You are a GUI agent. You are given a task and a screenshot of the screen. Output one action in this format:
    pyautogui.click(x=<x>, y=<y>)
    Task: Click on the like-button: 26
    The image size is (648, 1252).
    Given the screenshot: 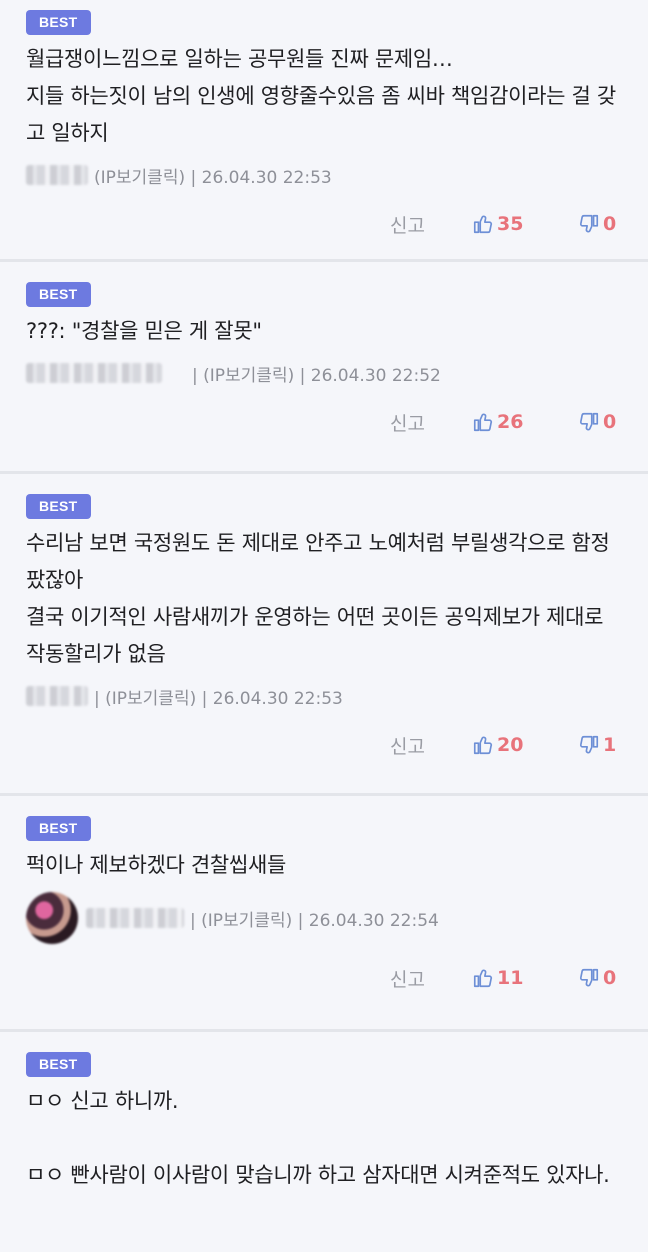 What is the action you would take?
    pyautogui.click(x=525, y=422)
    